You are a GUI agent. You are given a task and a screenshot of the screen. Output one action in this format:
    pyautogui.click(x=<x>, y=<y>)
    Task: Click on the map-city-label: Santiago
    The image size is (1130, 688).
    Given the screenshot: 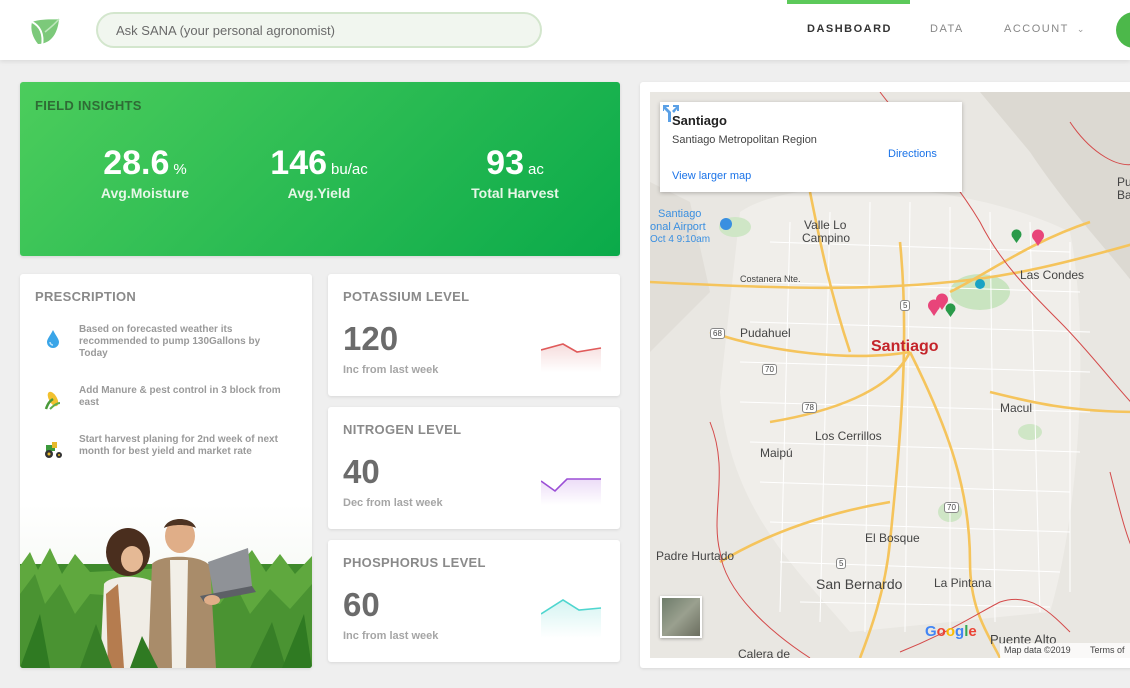 What is the action you would take?
    pyautogui.click(x=905, y=346)
    